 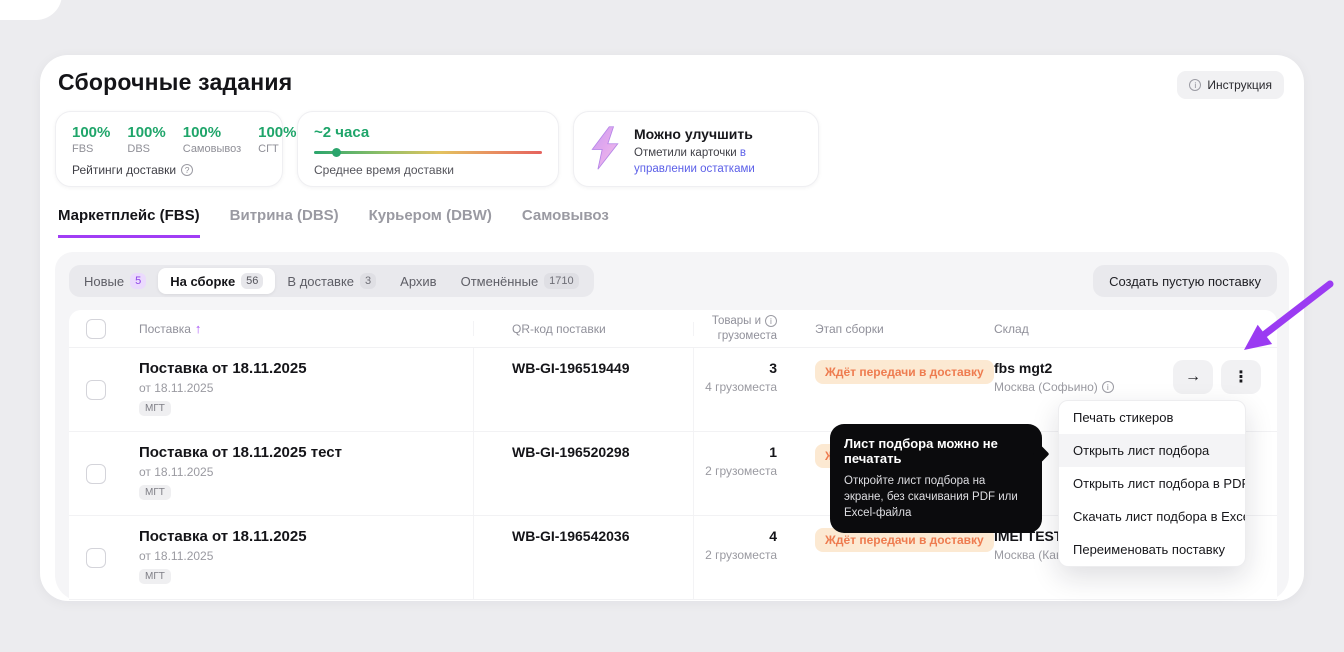 I want to click on header-warehouse: Склад, so click(x=1011, y=328).